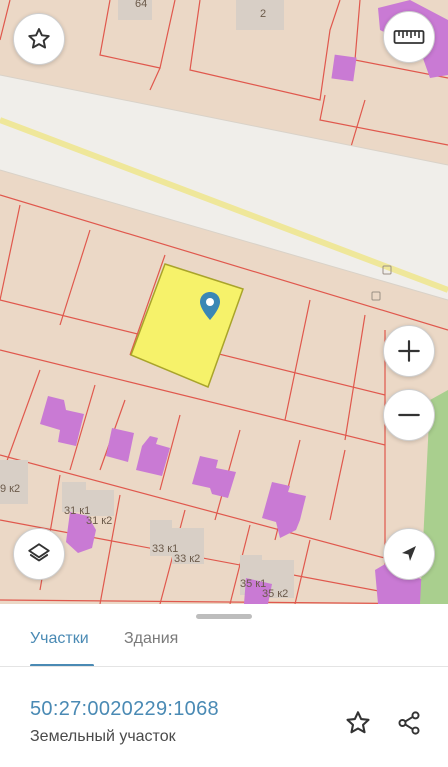 The image size is (448, 767). I want to click on ruler-button, so click(409, 37).